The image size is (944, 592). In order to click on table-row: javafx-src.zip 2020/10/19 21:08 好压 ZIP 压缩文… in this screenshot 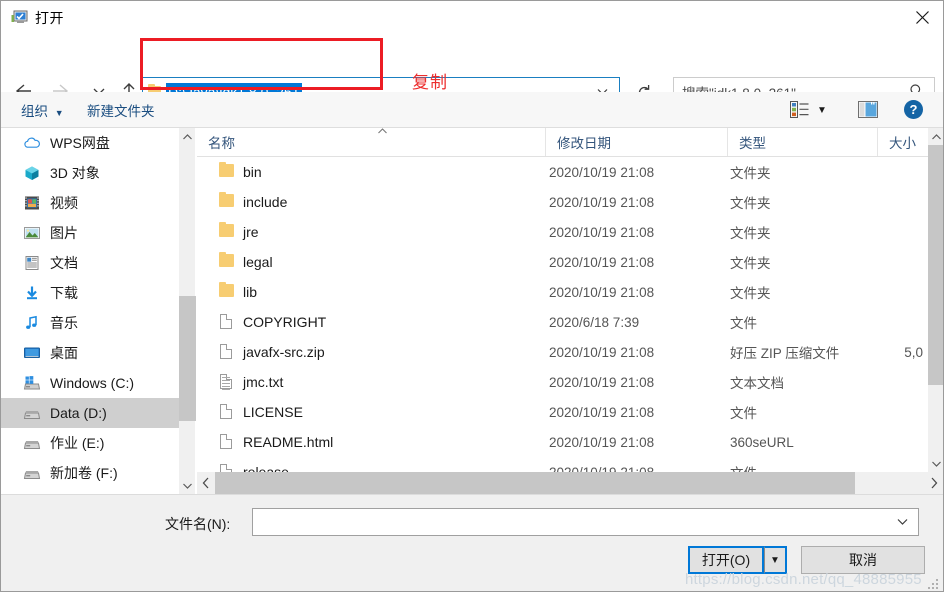, I will do `click(562, 352)`.